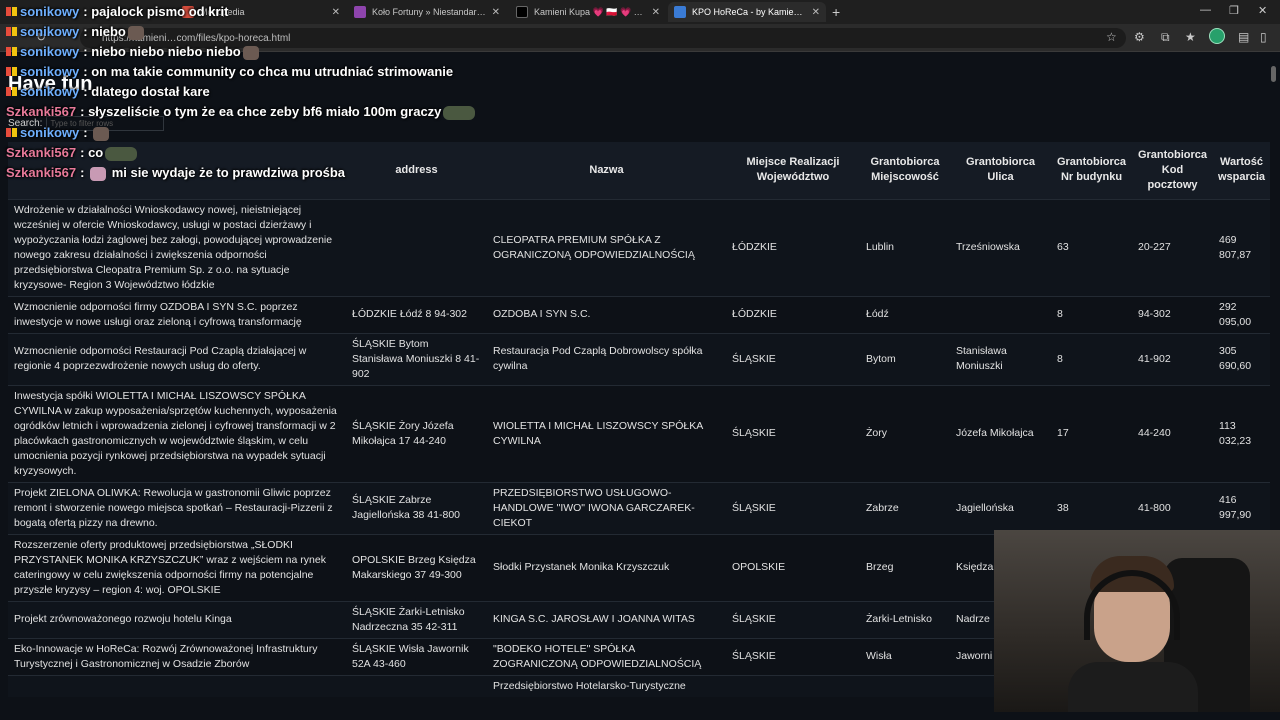 The width and height of the screenshot is (1280, 720). I want to click on cell-postal-code: 20-227, so click(1172, 247).